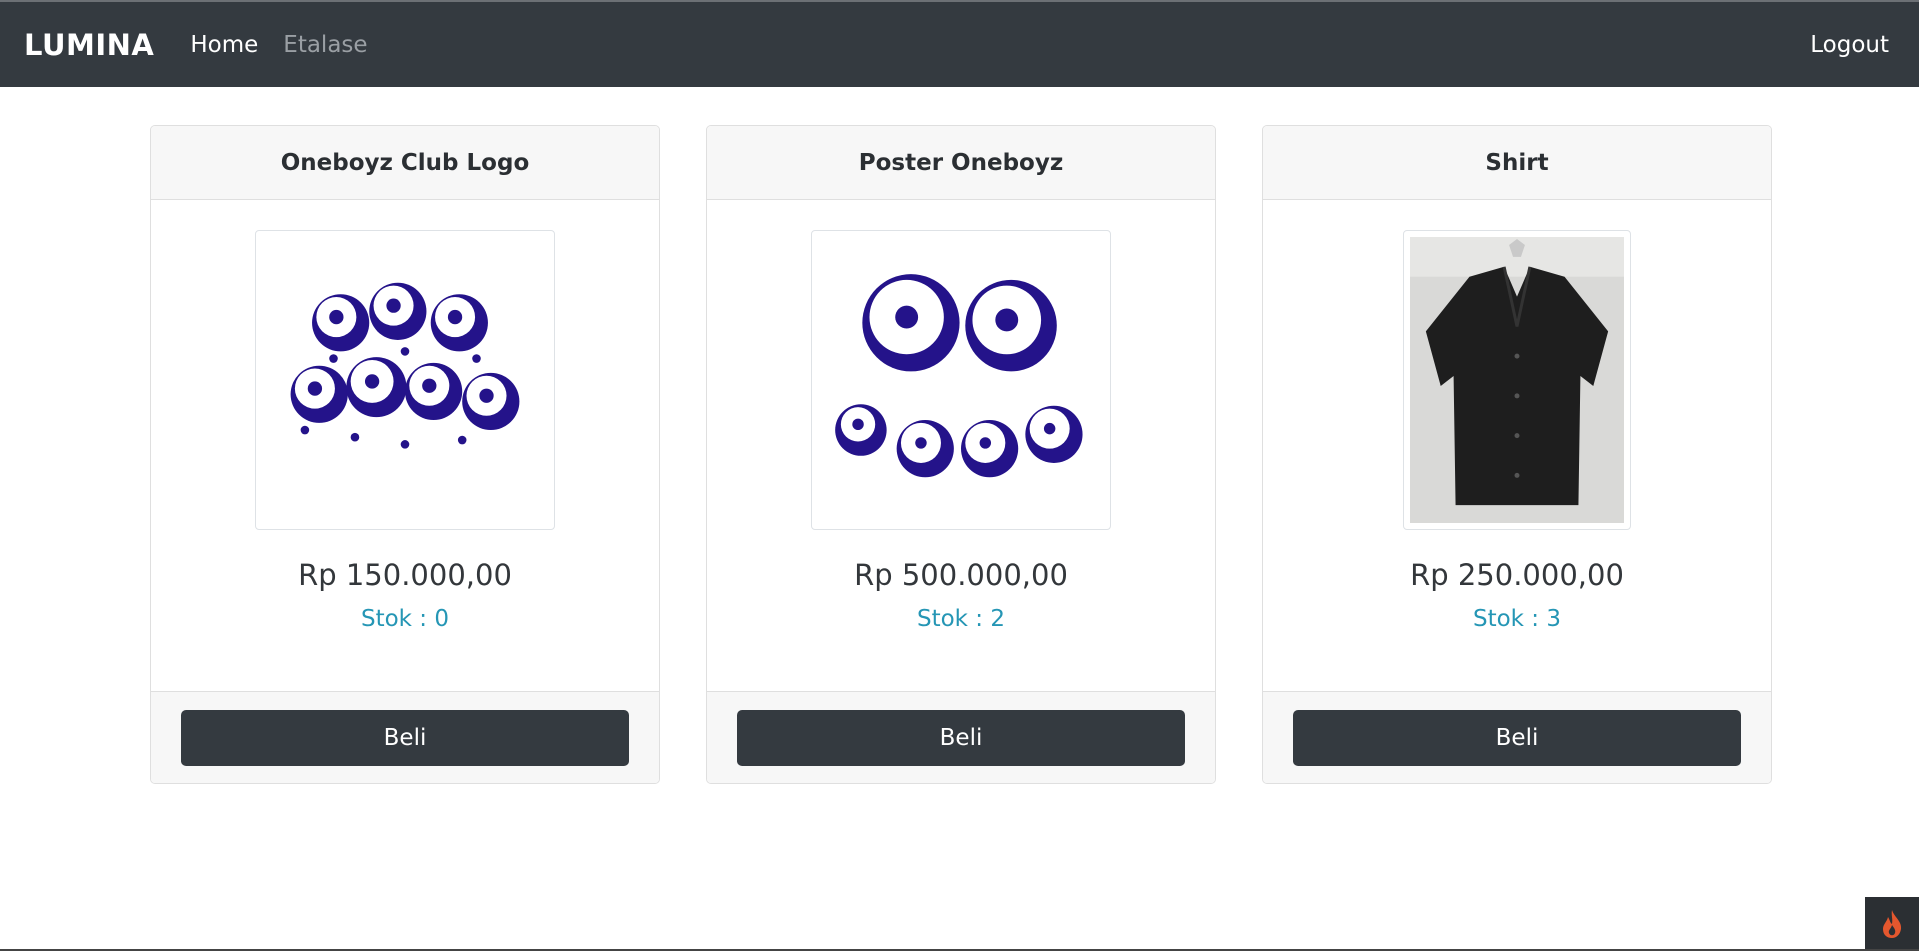  I want to click on product-body: Rp 150.000,00 Stok : 0, so click(405, 445).